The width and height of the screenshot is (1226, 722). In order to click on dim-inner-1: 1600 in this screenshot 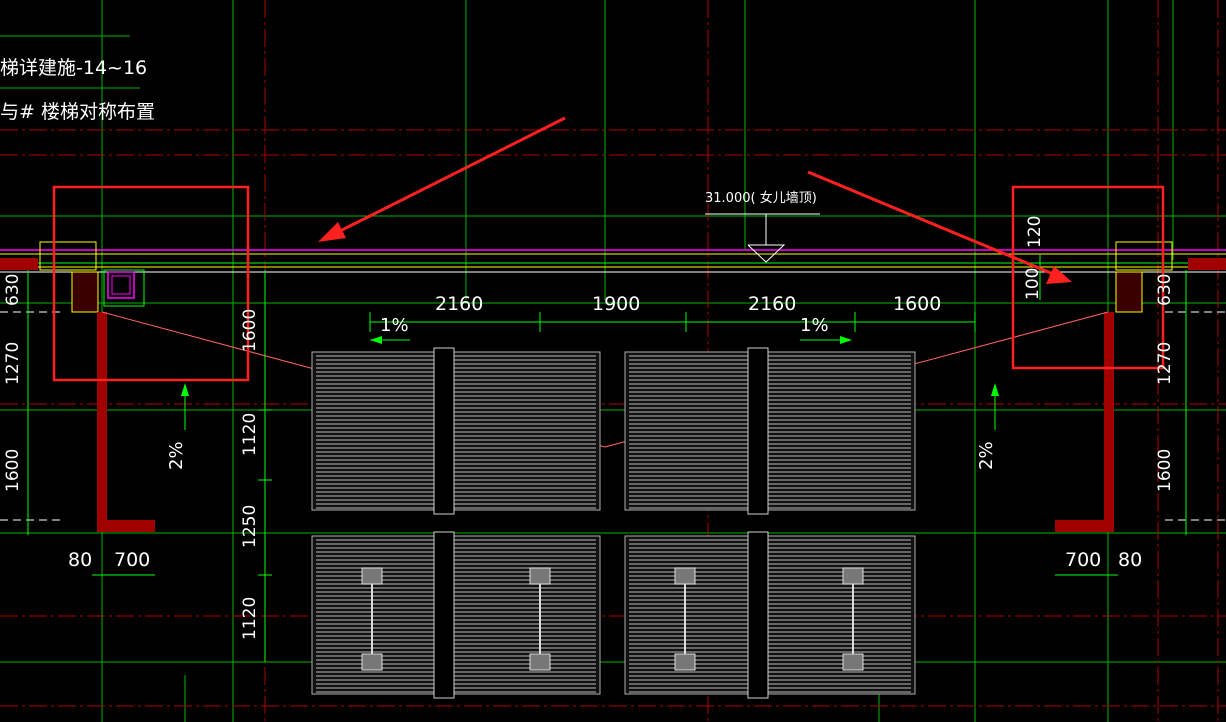, I will do `click(250, 330)`.